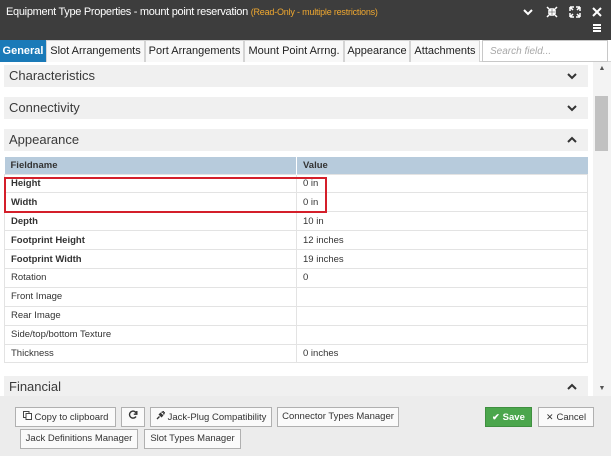 This screenshot has width=611, height=456. What do you see at coordinates (217, 417) in the screenshot?
I see `jack-plug-compatibility-label: Jack-Plug Compatibility` at bounding box center [217, 417].